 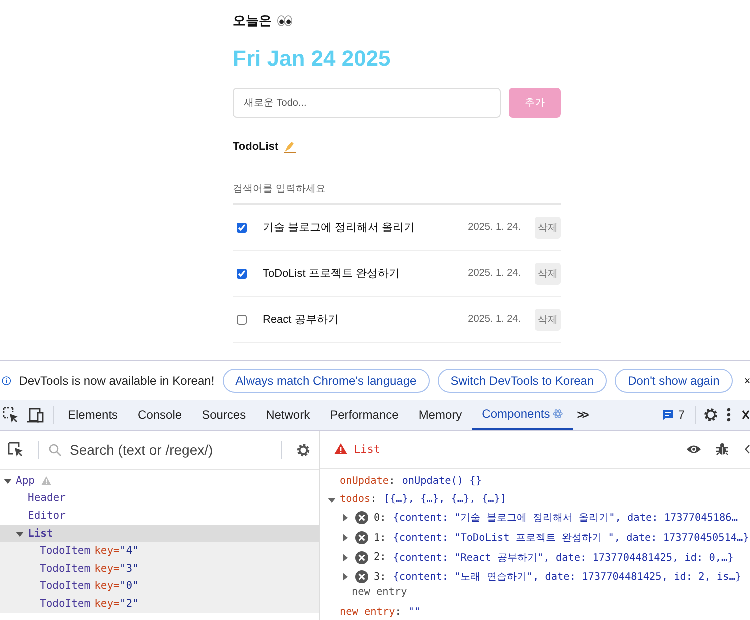 I want to click on devtools-tab: Sources, so click(x=224, y=415).